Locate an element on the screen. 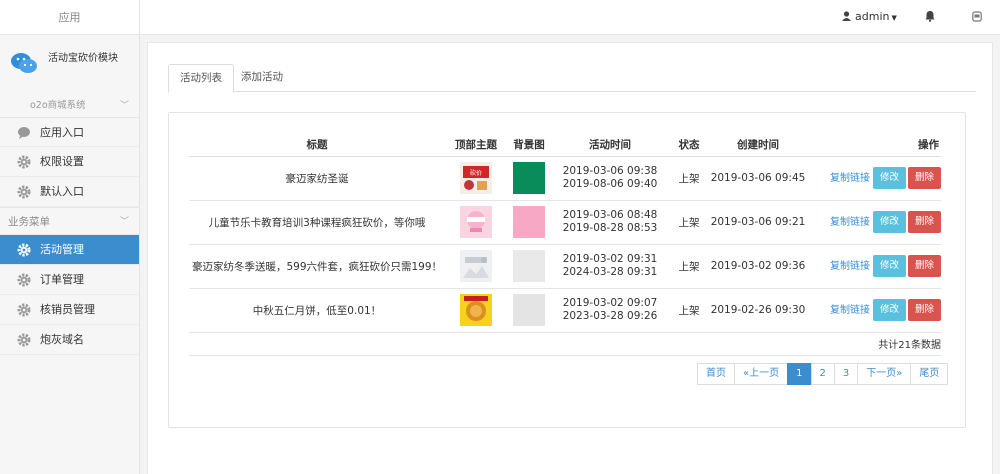 The image size is (1000, 474). user-menu: admin ▼ is located at coordinates (869, 16).